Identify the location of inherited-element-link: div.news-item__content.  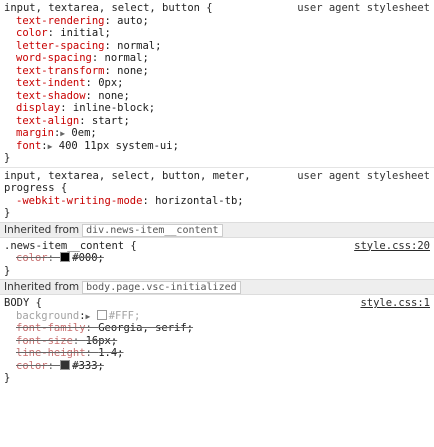
(152, 230).